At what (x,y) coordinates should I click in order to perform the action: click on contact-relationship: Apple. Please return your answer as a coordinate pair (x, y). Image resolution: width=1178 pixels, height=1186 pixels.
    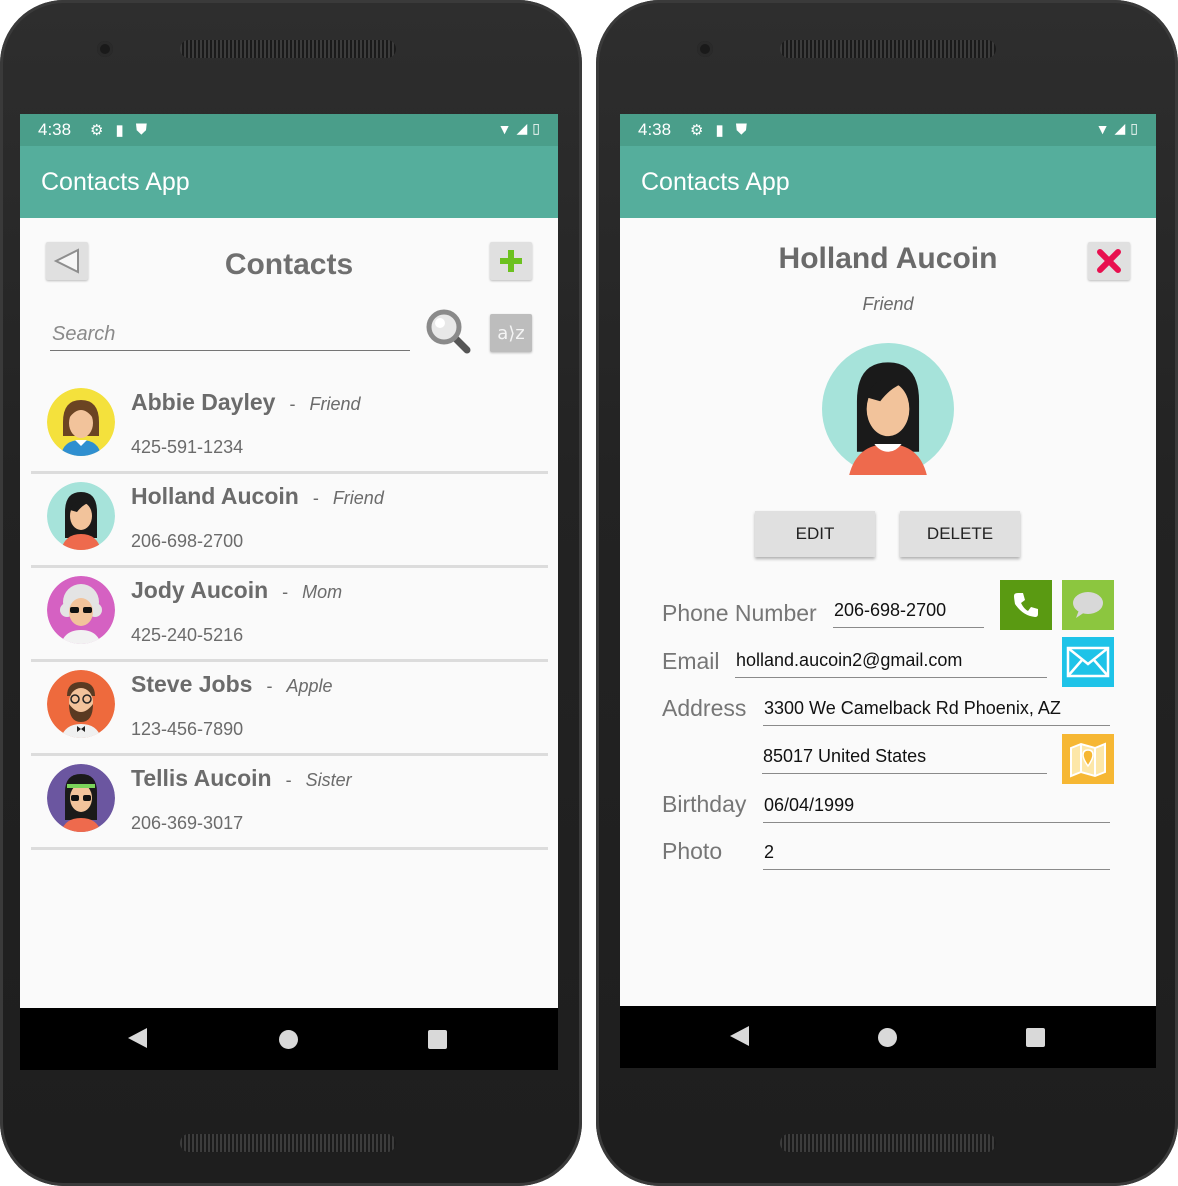
    Looking at the image, I should click on (309, 686).